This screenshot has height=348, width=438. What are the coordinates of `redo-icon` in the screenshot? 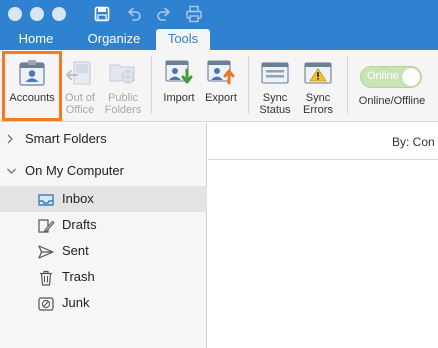 It's located at (164, 14).